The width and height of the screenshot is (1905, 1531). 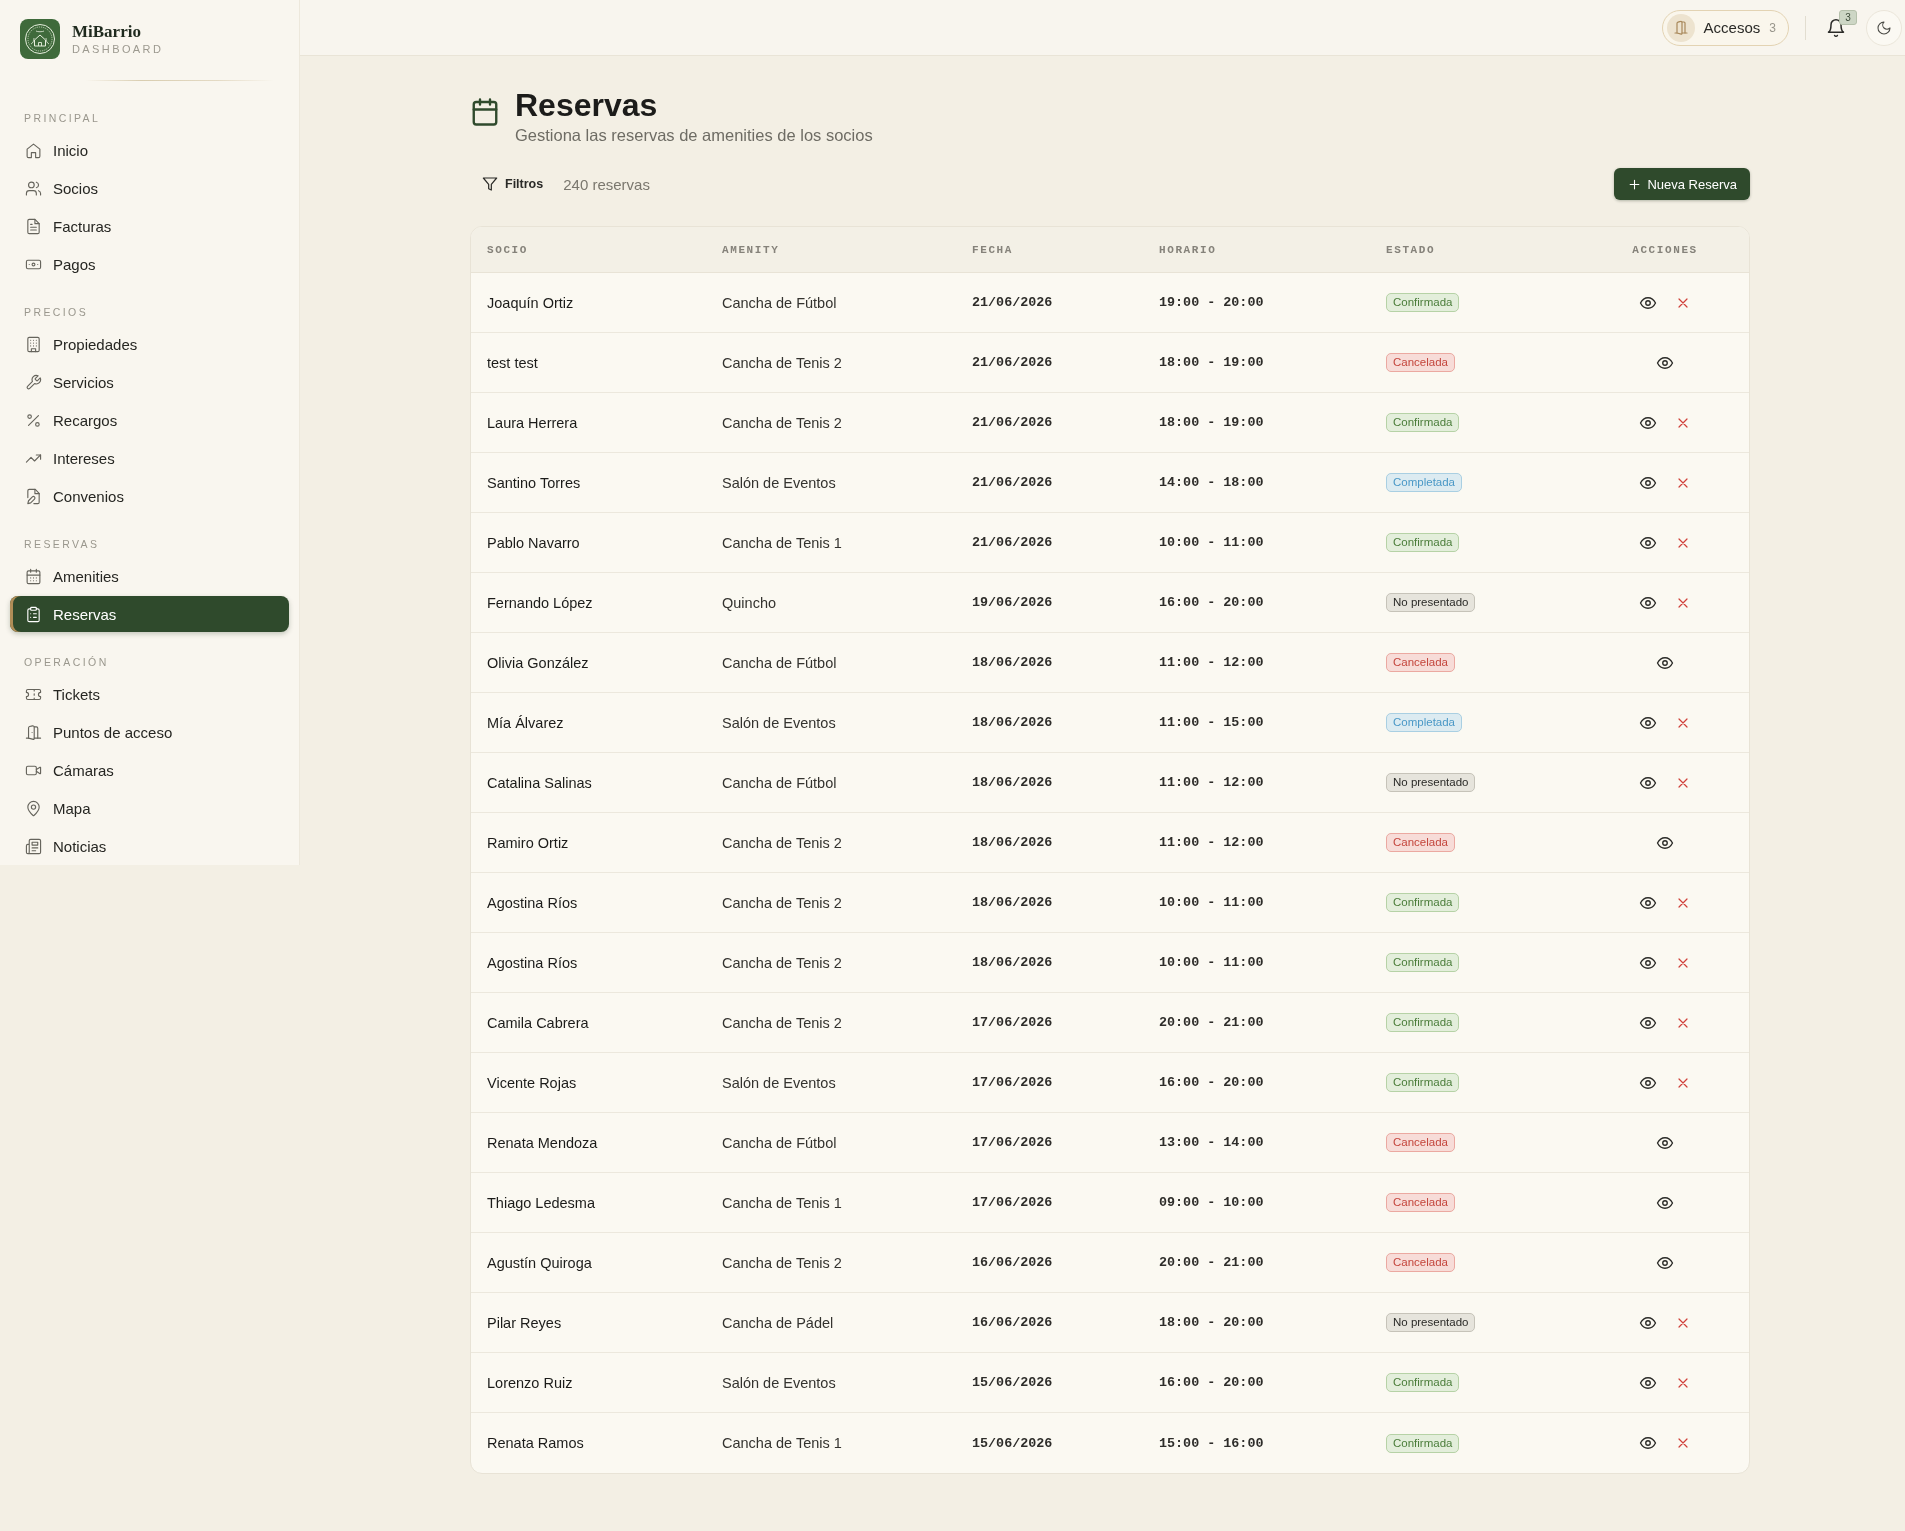 I want to click on amenity-cell: Quincho, so click(x=749, y=602).